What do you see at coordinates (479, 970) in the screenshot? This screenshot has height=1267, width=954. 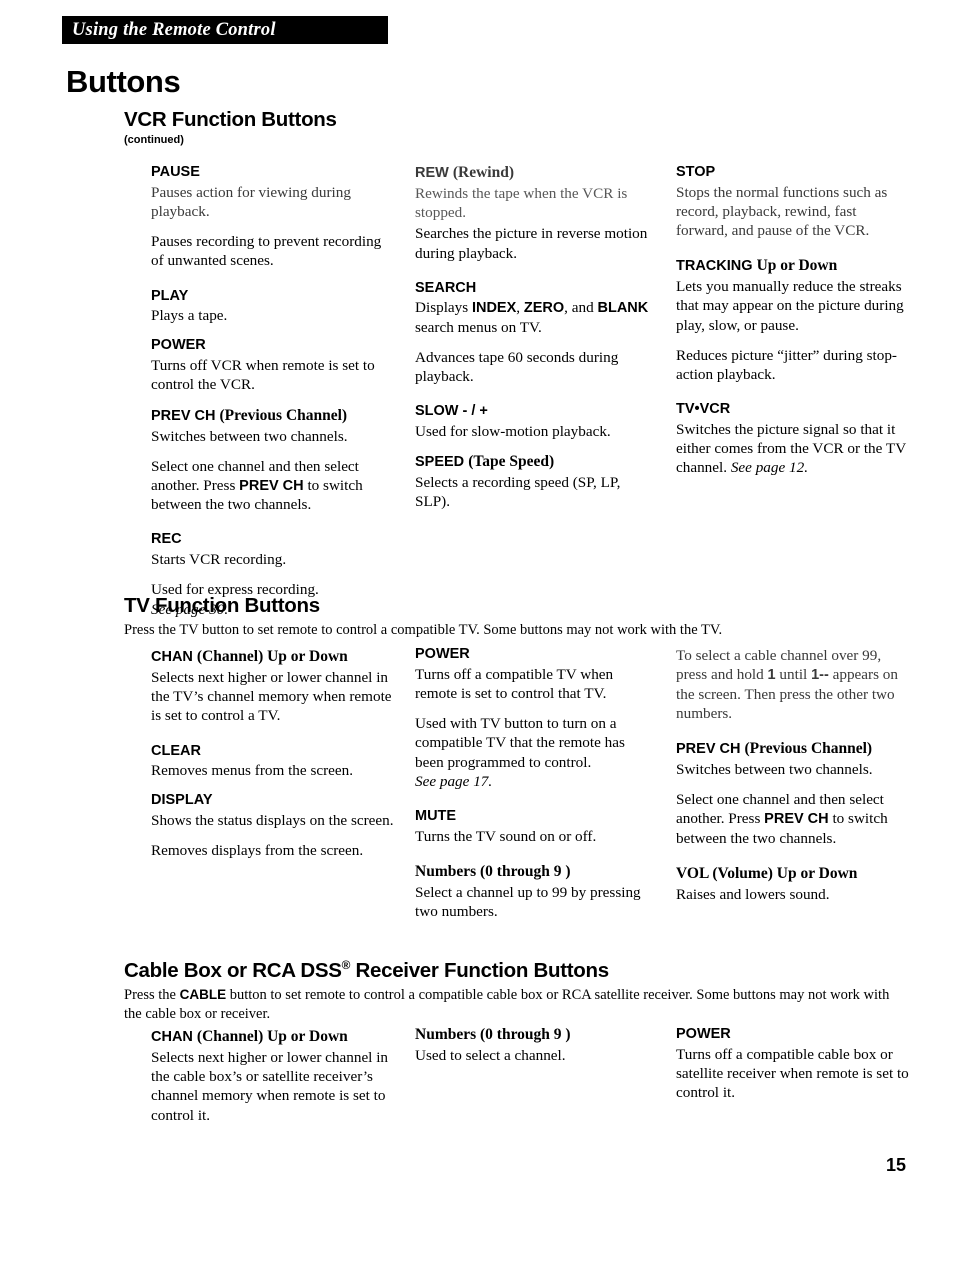 I see `section-heading-cable-post: Receiver Function Buttons` at bounding box center [479, 970].